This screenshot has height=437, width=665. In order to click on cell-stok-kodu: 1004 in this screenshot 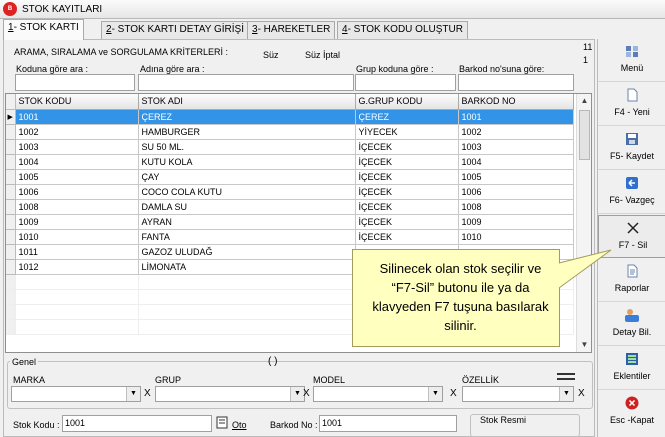, I will do `click(77, 162)`.